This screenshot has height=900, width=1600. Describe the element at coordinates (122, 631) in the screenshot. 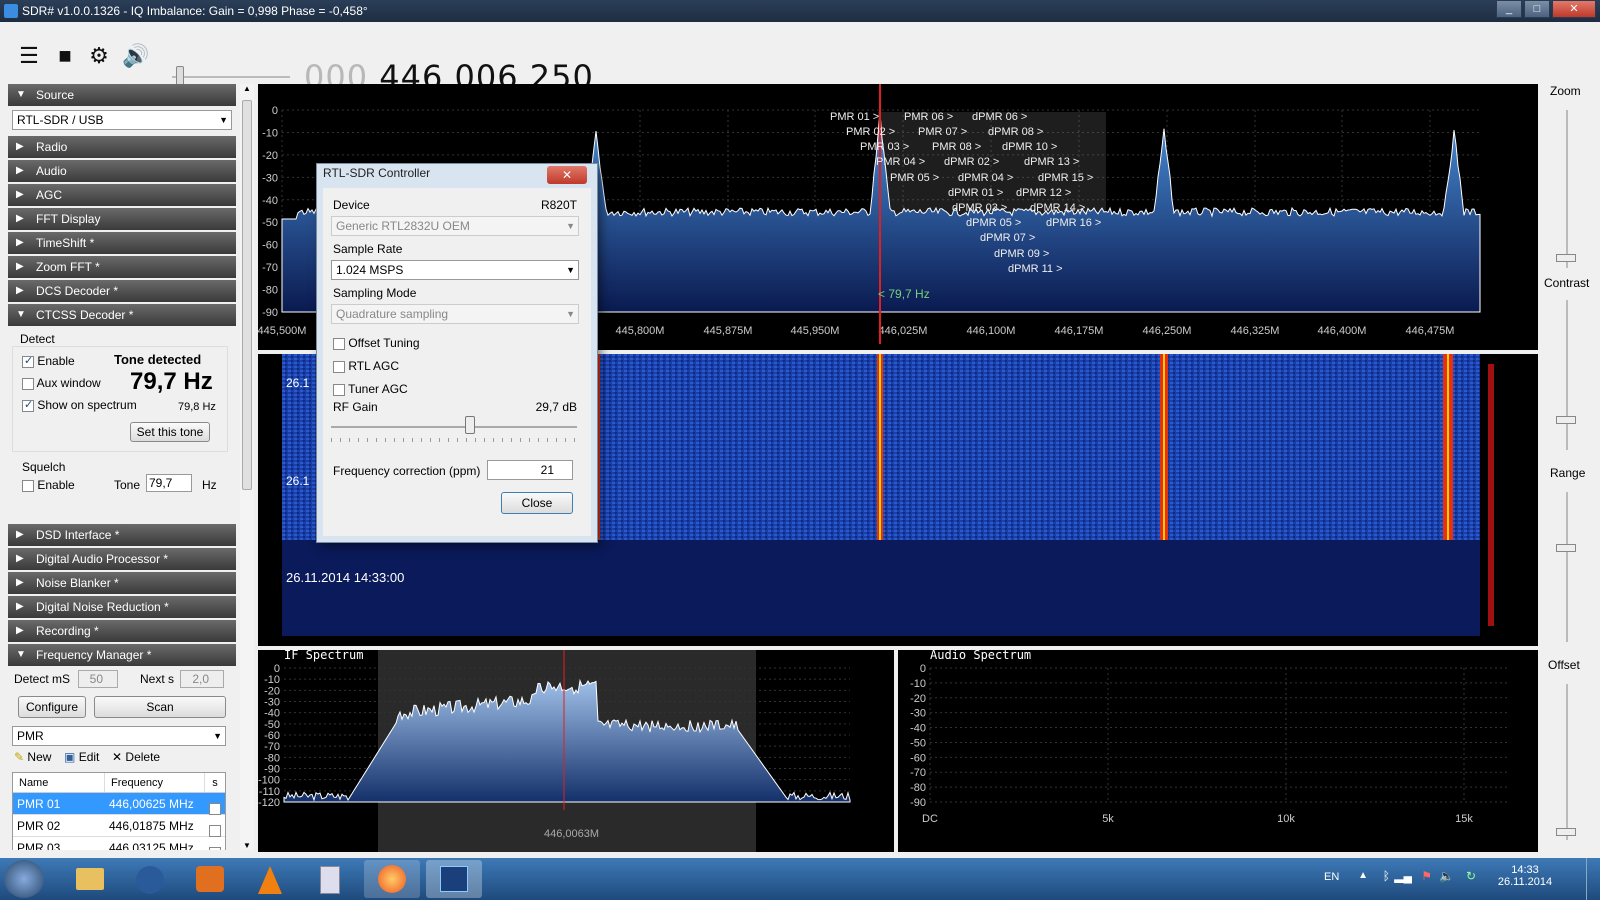

I see `panel-recording: ▶ Recording *` at that location.